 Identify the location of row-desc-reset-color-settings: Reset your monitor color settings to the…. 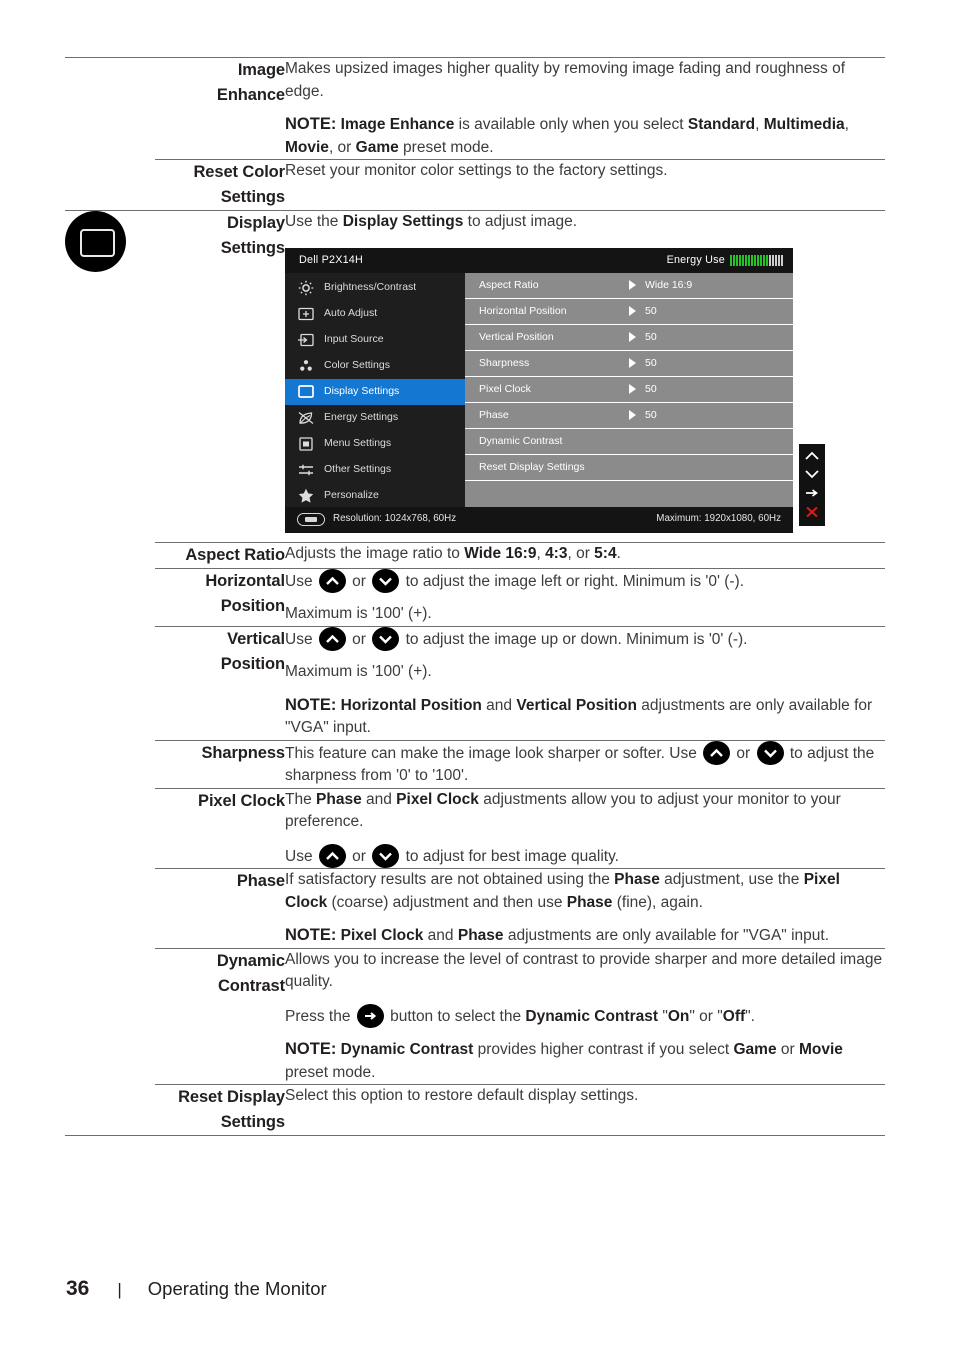
(585, 185).